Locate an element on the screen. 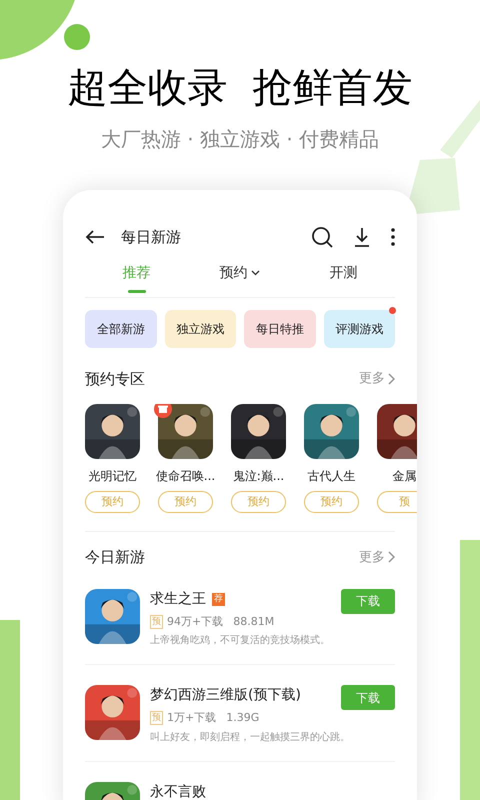  tab: 开测 is located at coordinates (343, 279).